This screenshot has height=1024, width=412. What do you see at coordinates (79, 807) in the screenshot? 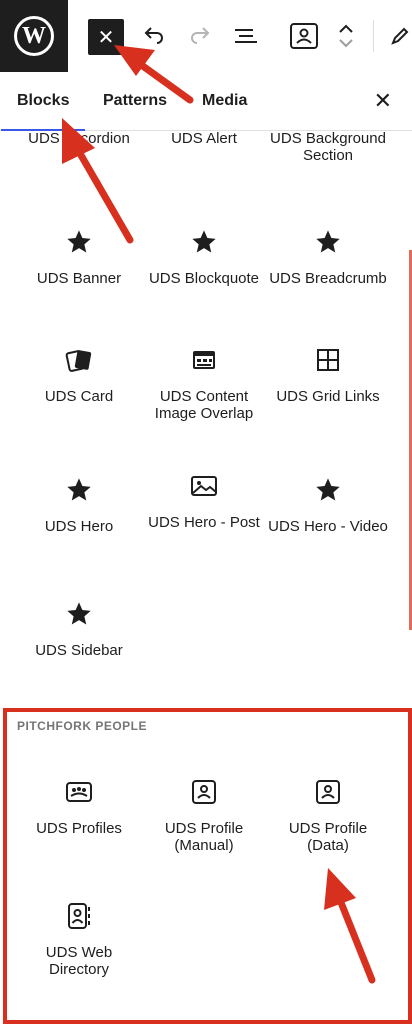
I see `block-uds-profiles: UDS Profiles` at bounding box center [79, 807].